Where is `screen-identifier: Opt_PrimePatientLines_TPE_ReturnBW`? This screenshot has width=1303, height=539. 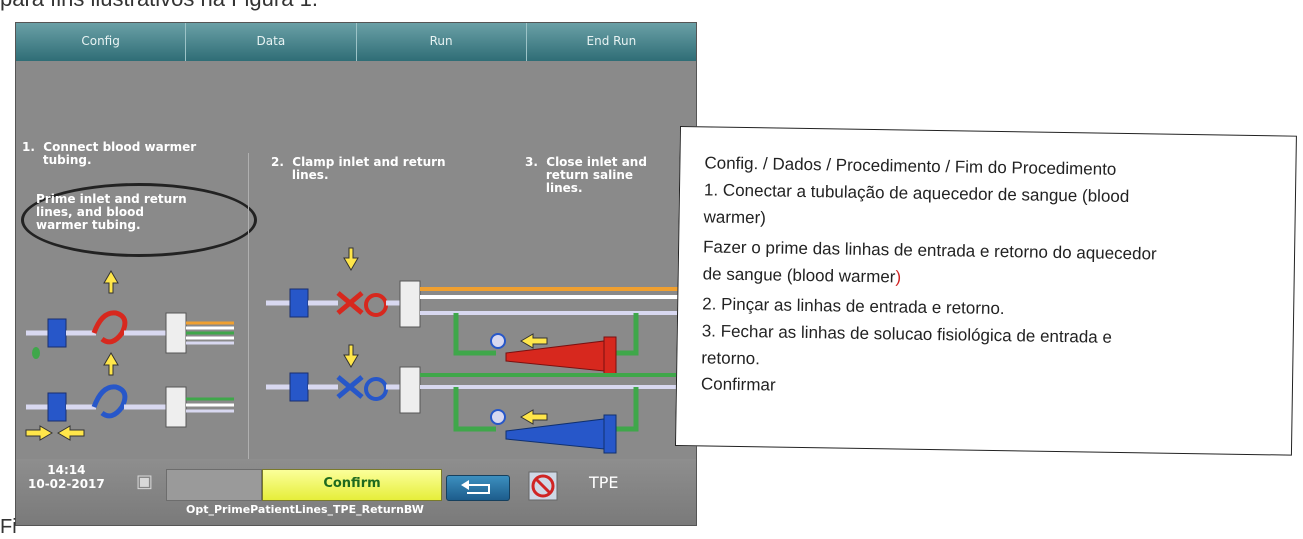 screen-identifier: Opt_PrimePatientLines_TPE_ReturnBW is located at coordinates (305, 509).